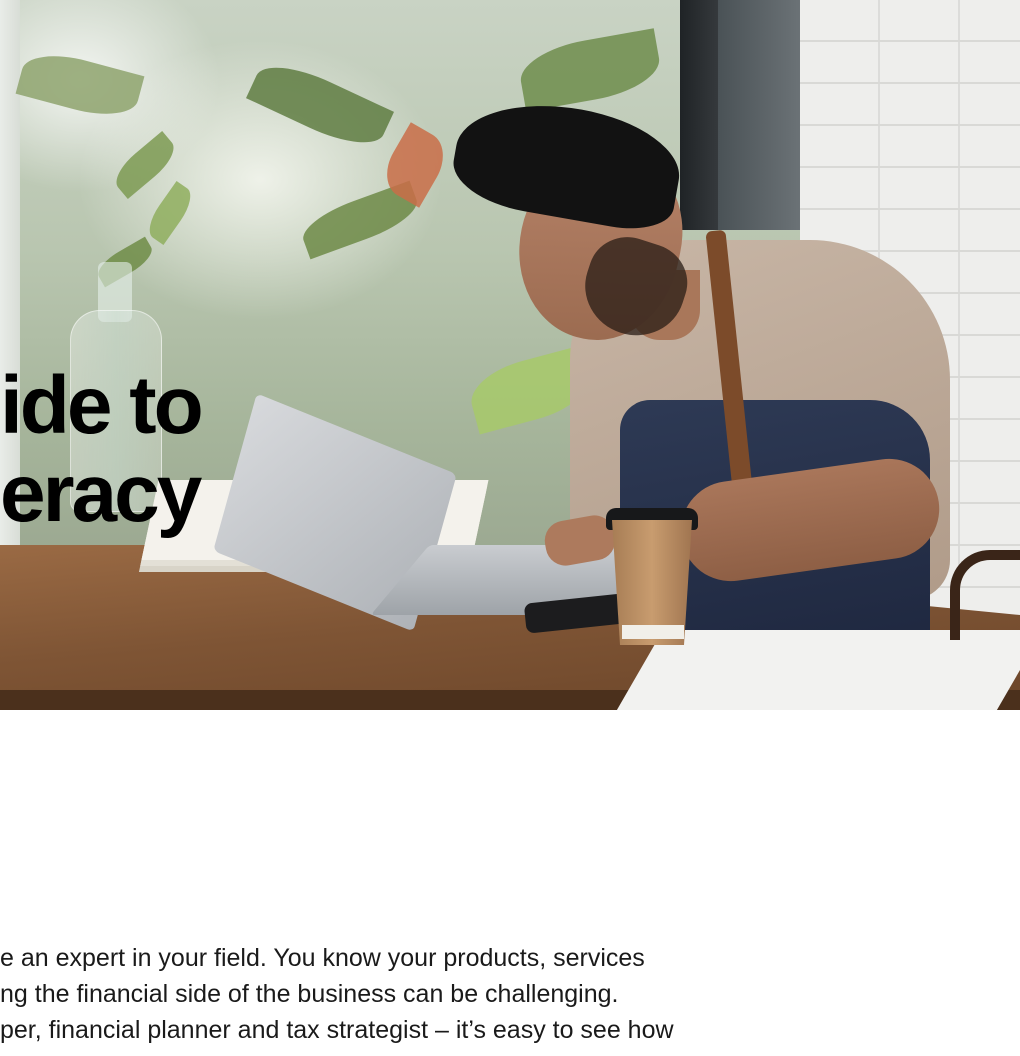  What do you see at coordinates (759, 115) in the screenshot?
I see `window-pillar-shade` at bounding box center [759, 115].